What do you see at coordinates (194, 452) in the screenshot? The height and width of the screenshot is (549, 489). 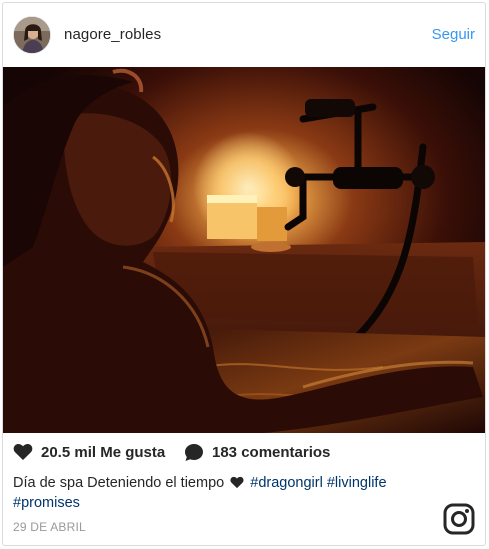 I see `comment-bubble-icon` at bounding box center [194, 452].